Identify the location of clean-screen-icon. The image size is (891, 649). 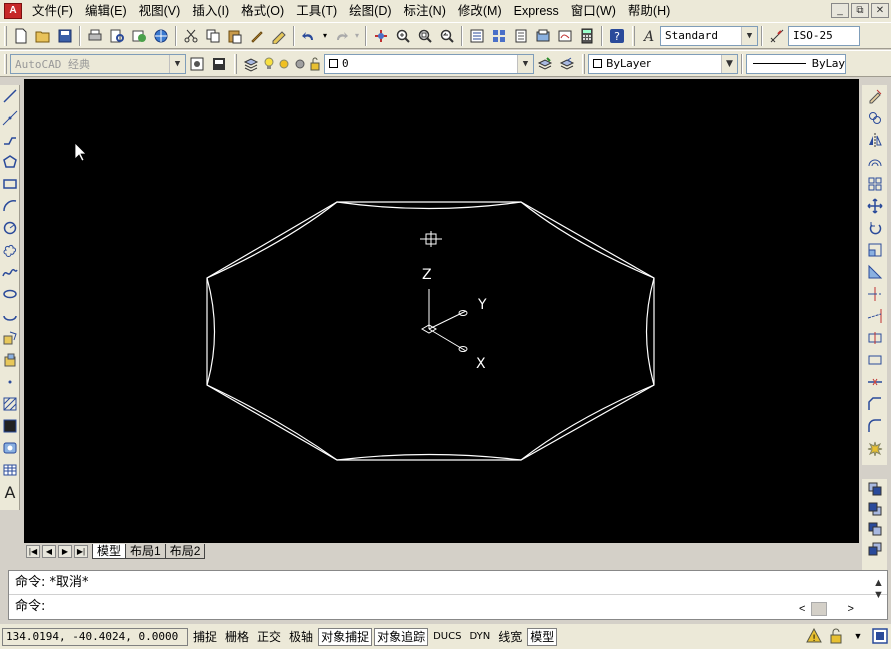
(880, 636).